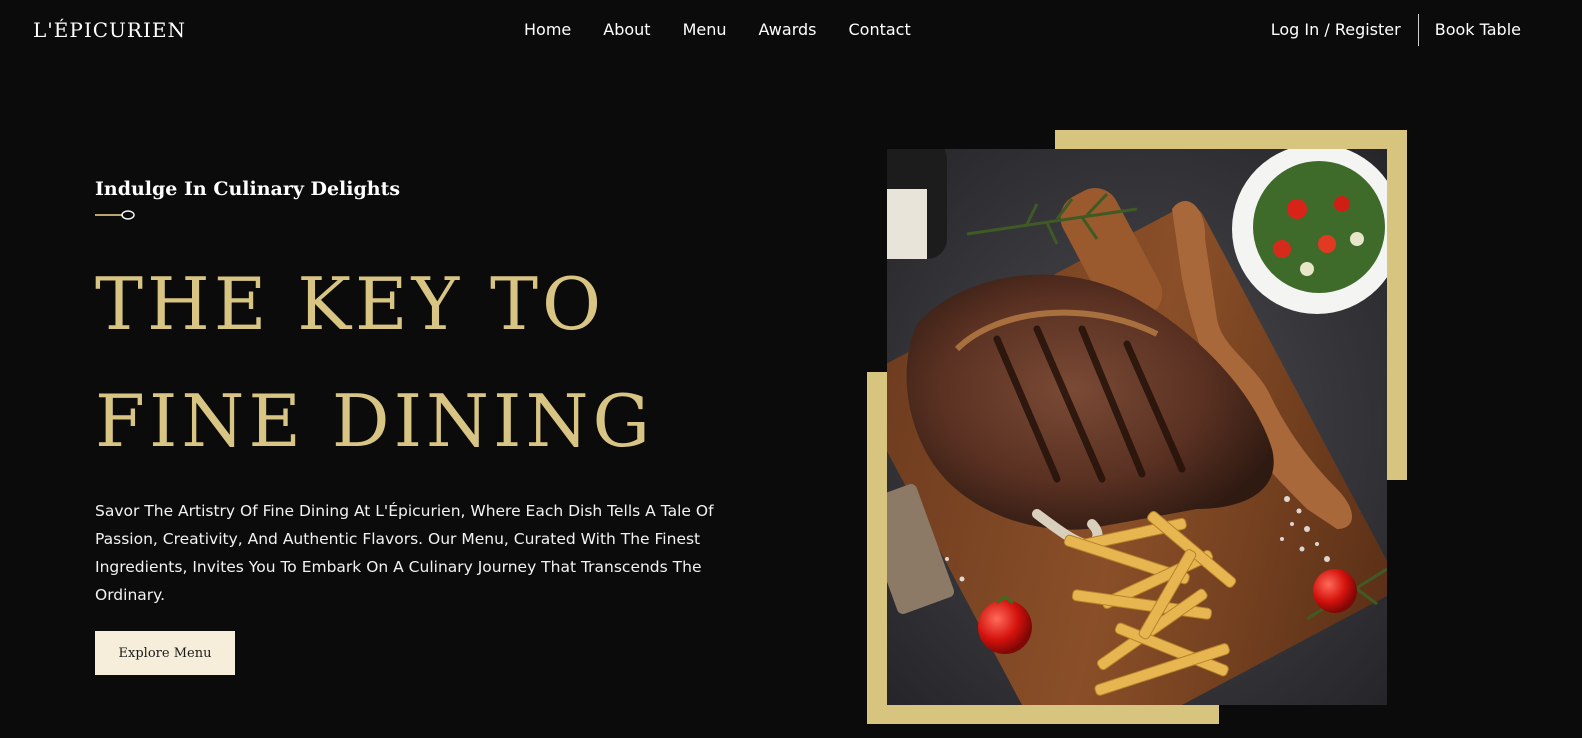 This screenshot has height=738, width=1582. Describe the element at coordinates (1345, 30) in the screenshot. I see `login-register-link: Log In / Register` at that location.